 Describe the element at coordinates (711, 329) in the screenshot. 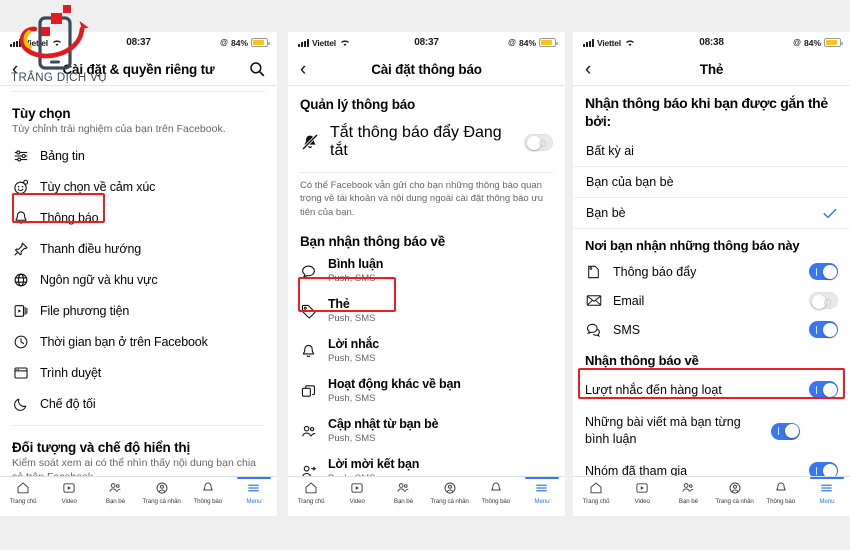

I see `row-sms: SMS` at that location.